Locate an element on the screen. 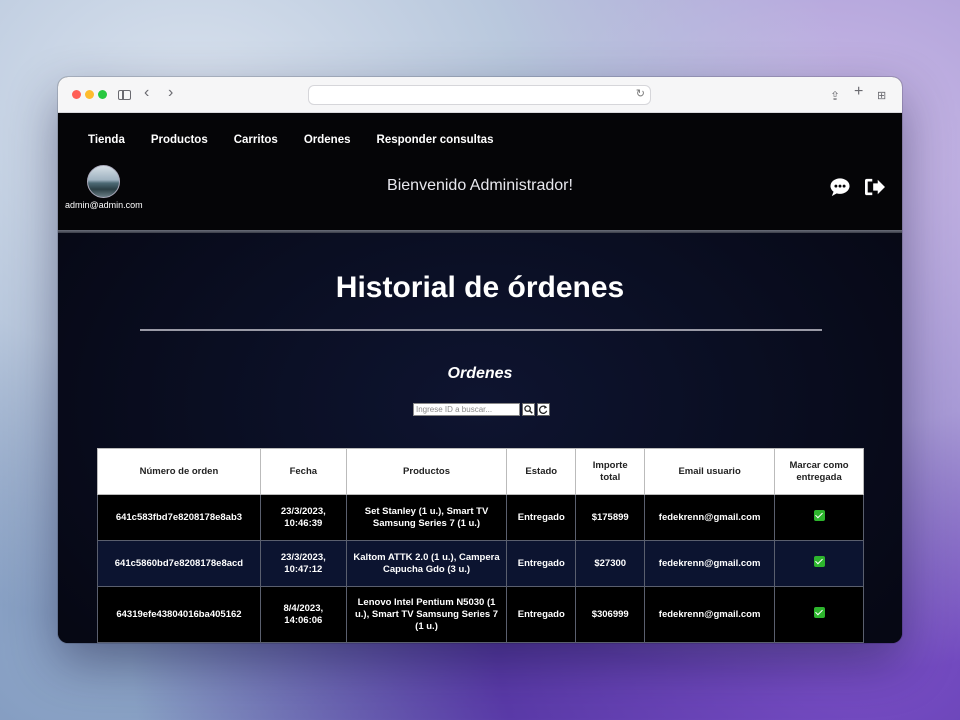  logout-icon is located at coordinates (875, 187).